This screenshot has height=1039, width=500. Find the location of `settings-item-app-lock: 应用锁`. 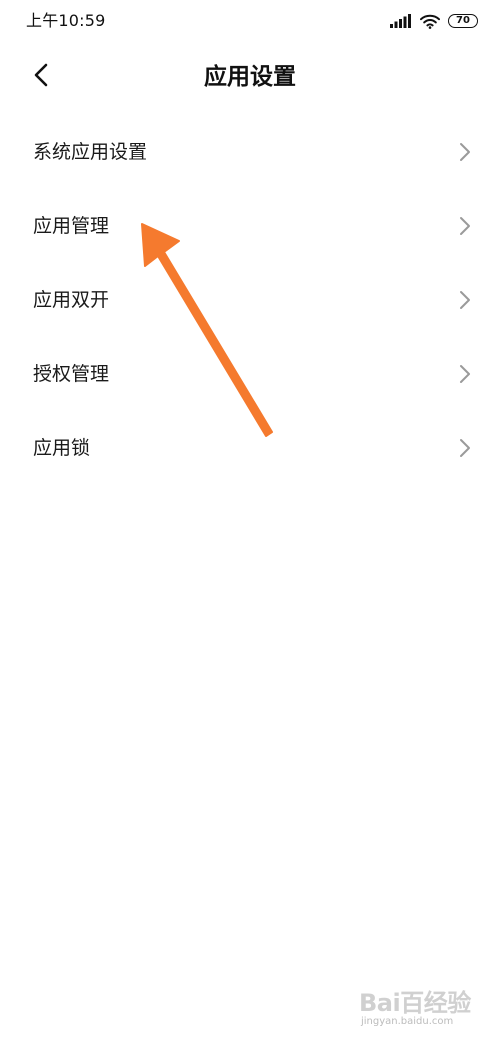

settings-item-app-lock: 应用锁 is located at coordinates (250, 448).